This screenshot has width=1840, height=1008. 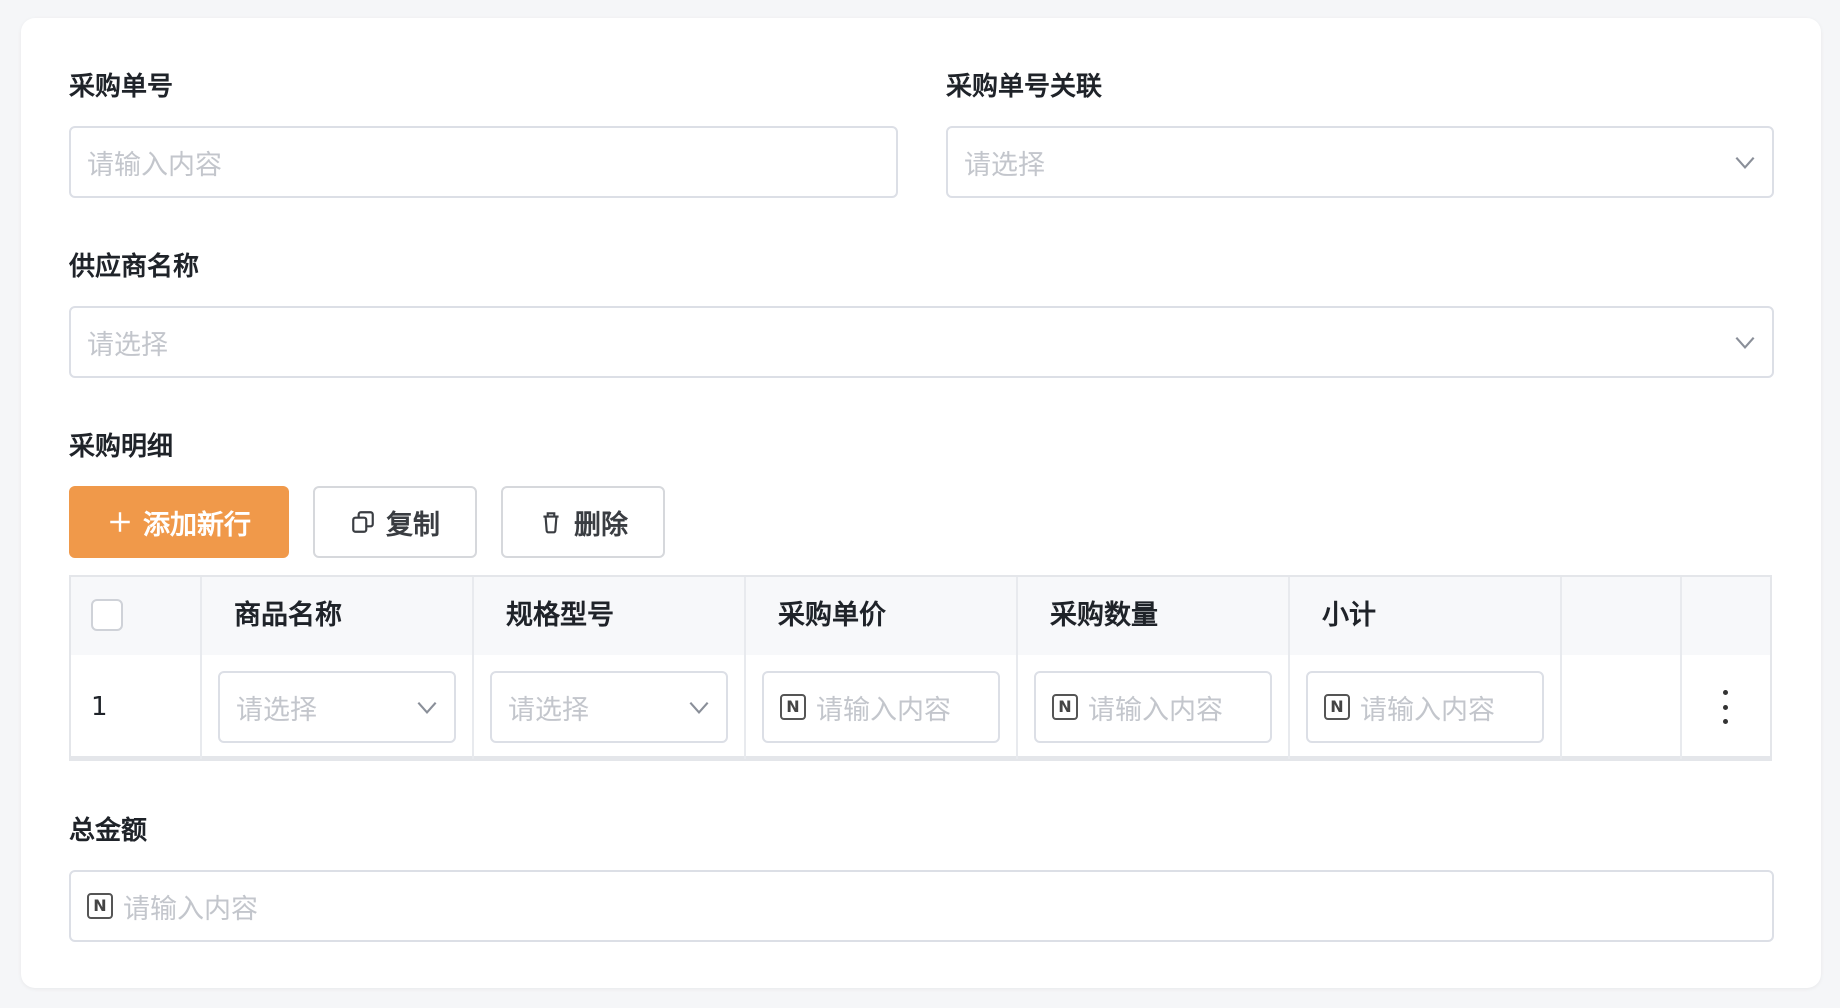 I want to click on price-input: N 请输入内容, so click(x=881, y=707).